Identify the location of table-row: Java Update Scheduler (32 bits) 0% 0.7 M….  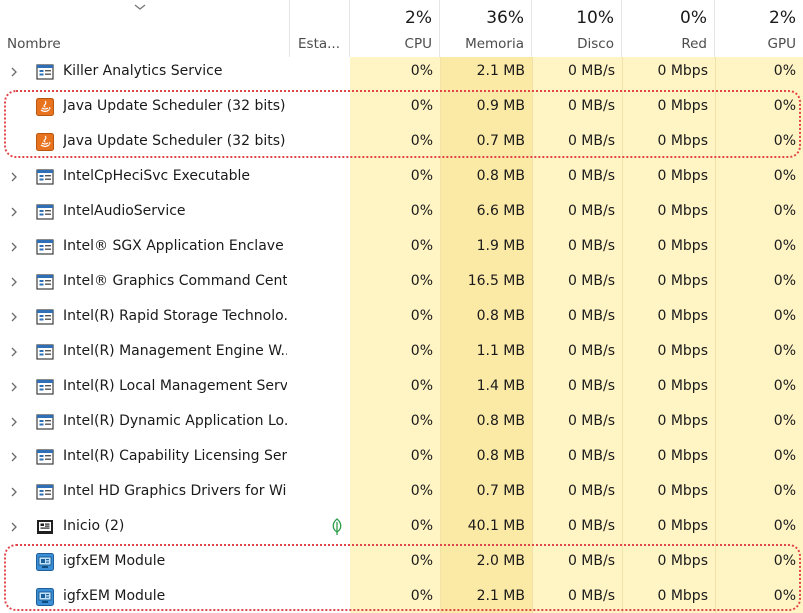
(401, 141).